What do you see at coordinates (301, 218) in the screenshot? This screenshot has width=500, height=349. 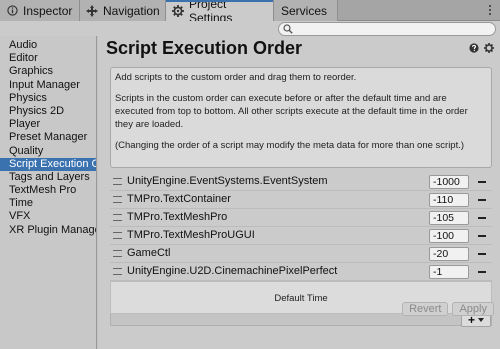 I see `table-row: TMPro.TextMeshPro` at bounding box center [301, 218].